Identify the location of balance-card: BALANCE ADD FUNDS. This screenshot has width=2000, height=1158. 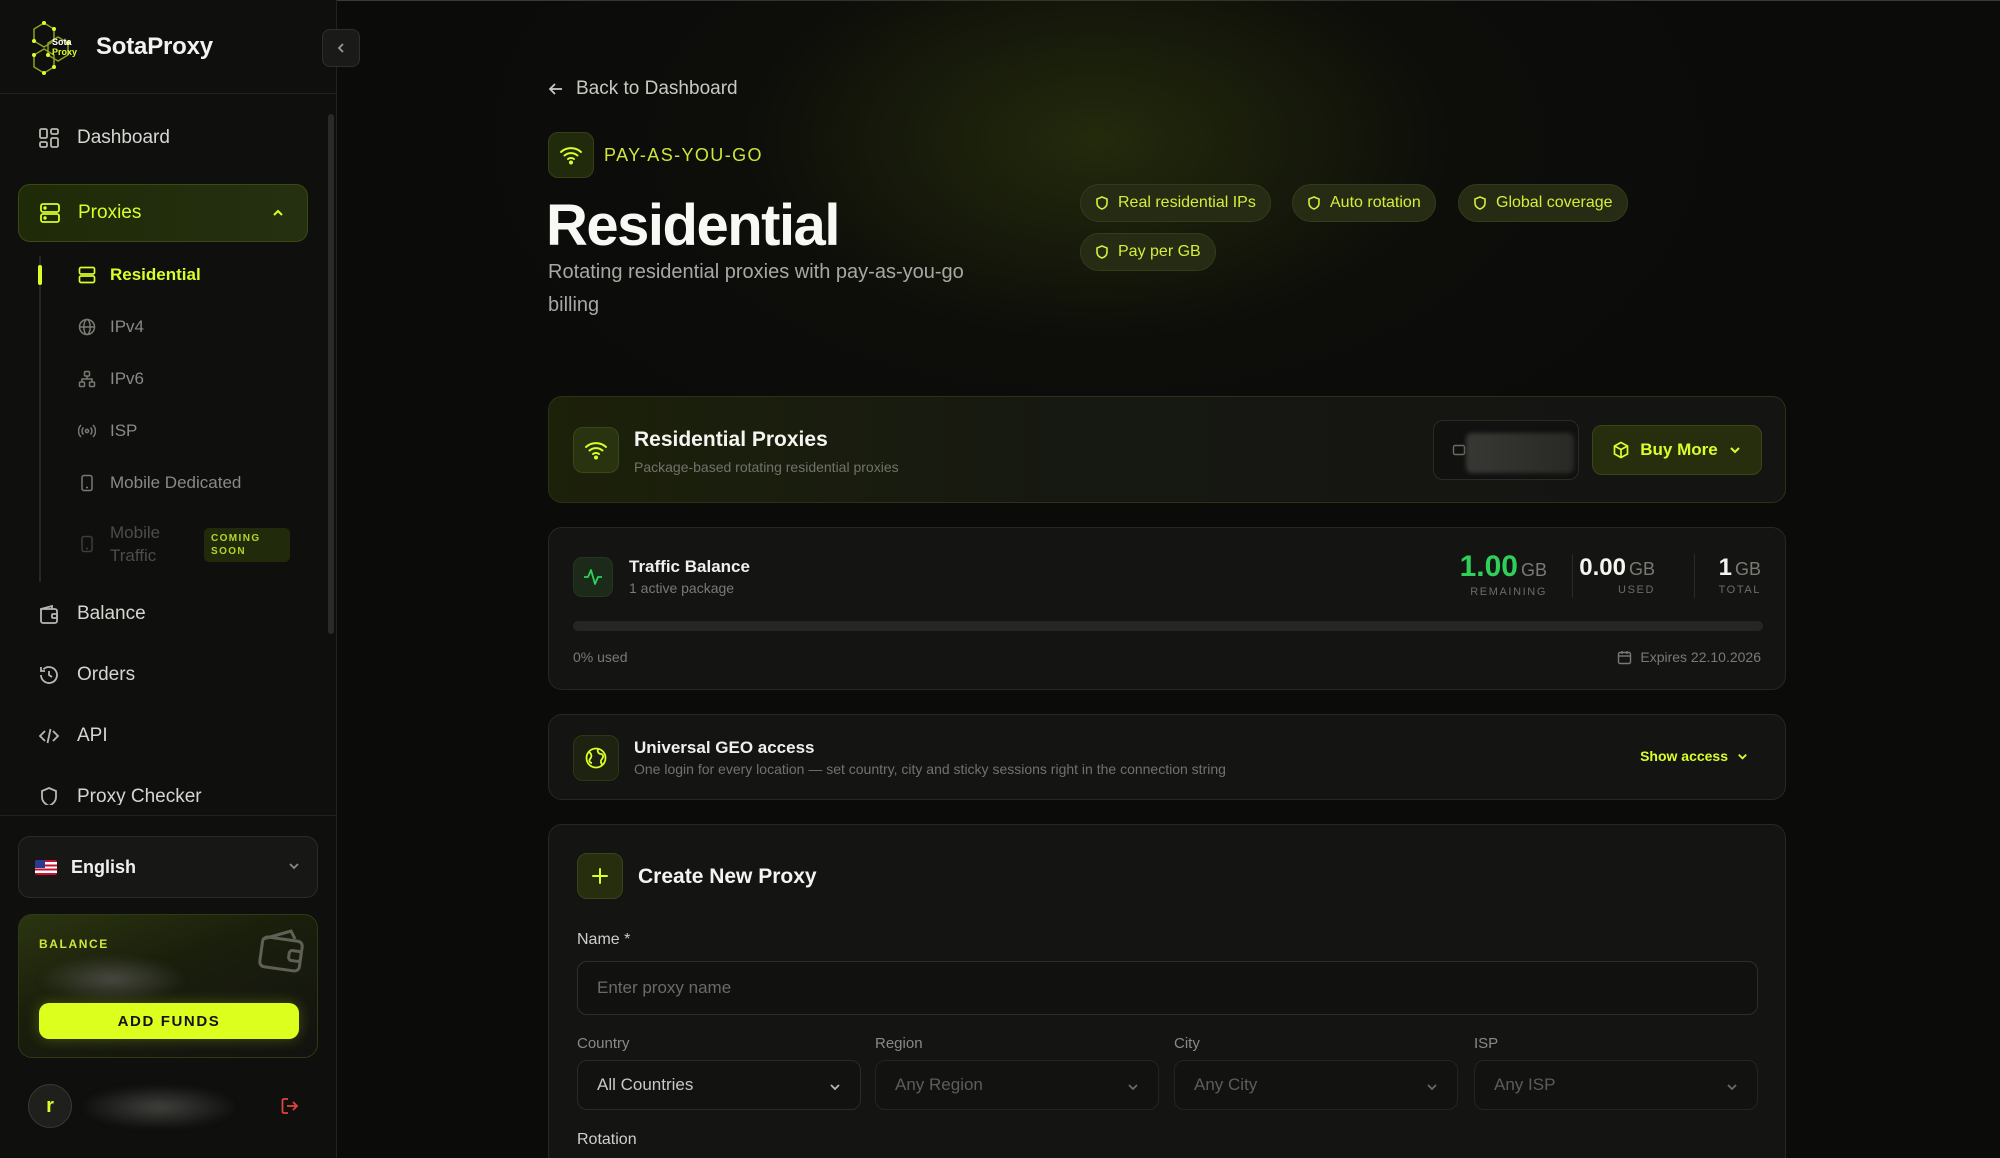
(168, 986).